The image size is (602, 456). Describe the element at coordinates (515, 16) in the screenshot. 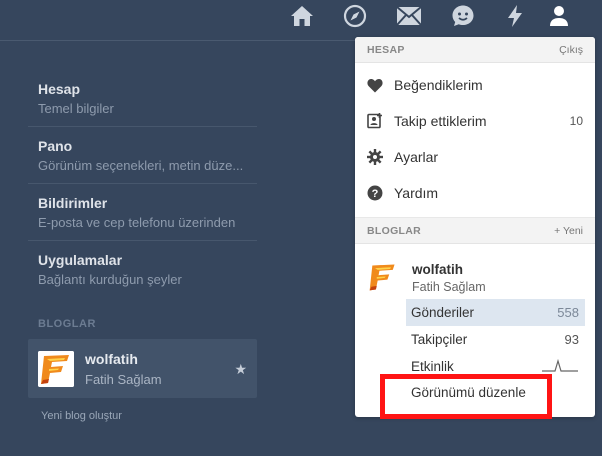

I see `lightning-icon` at that location.